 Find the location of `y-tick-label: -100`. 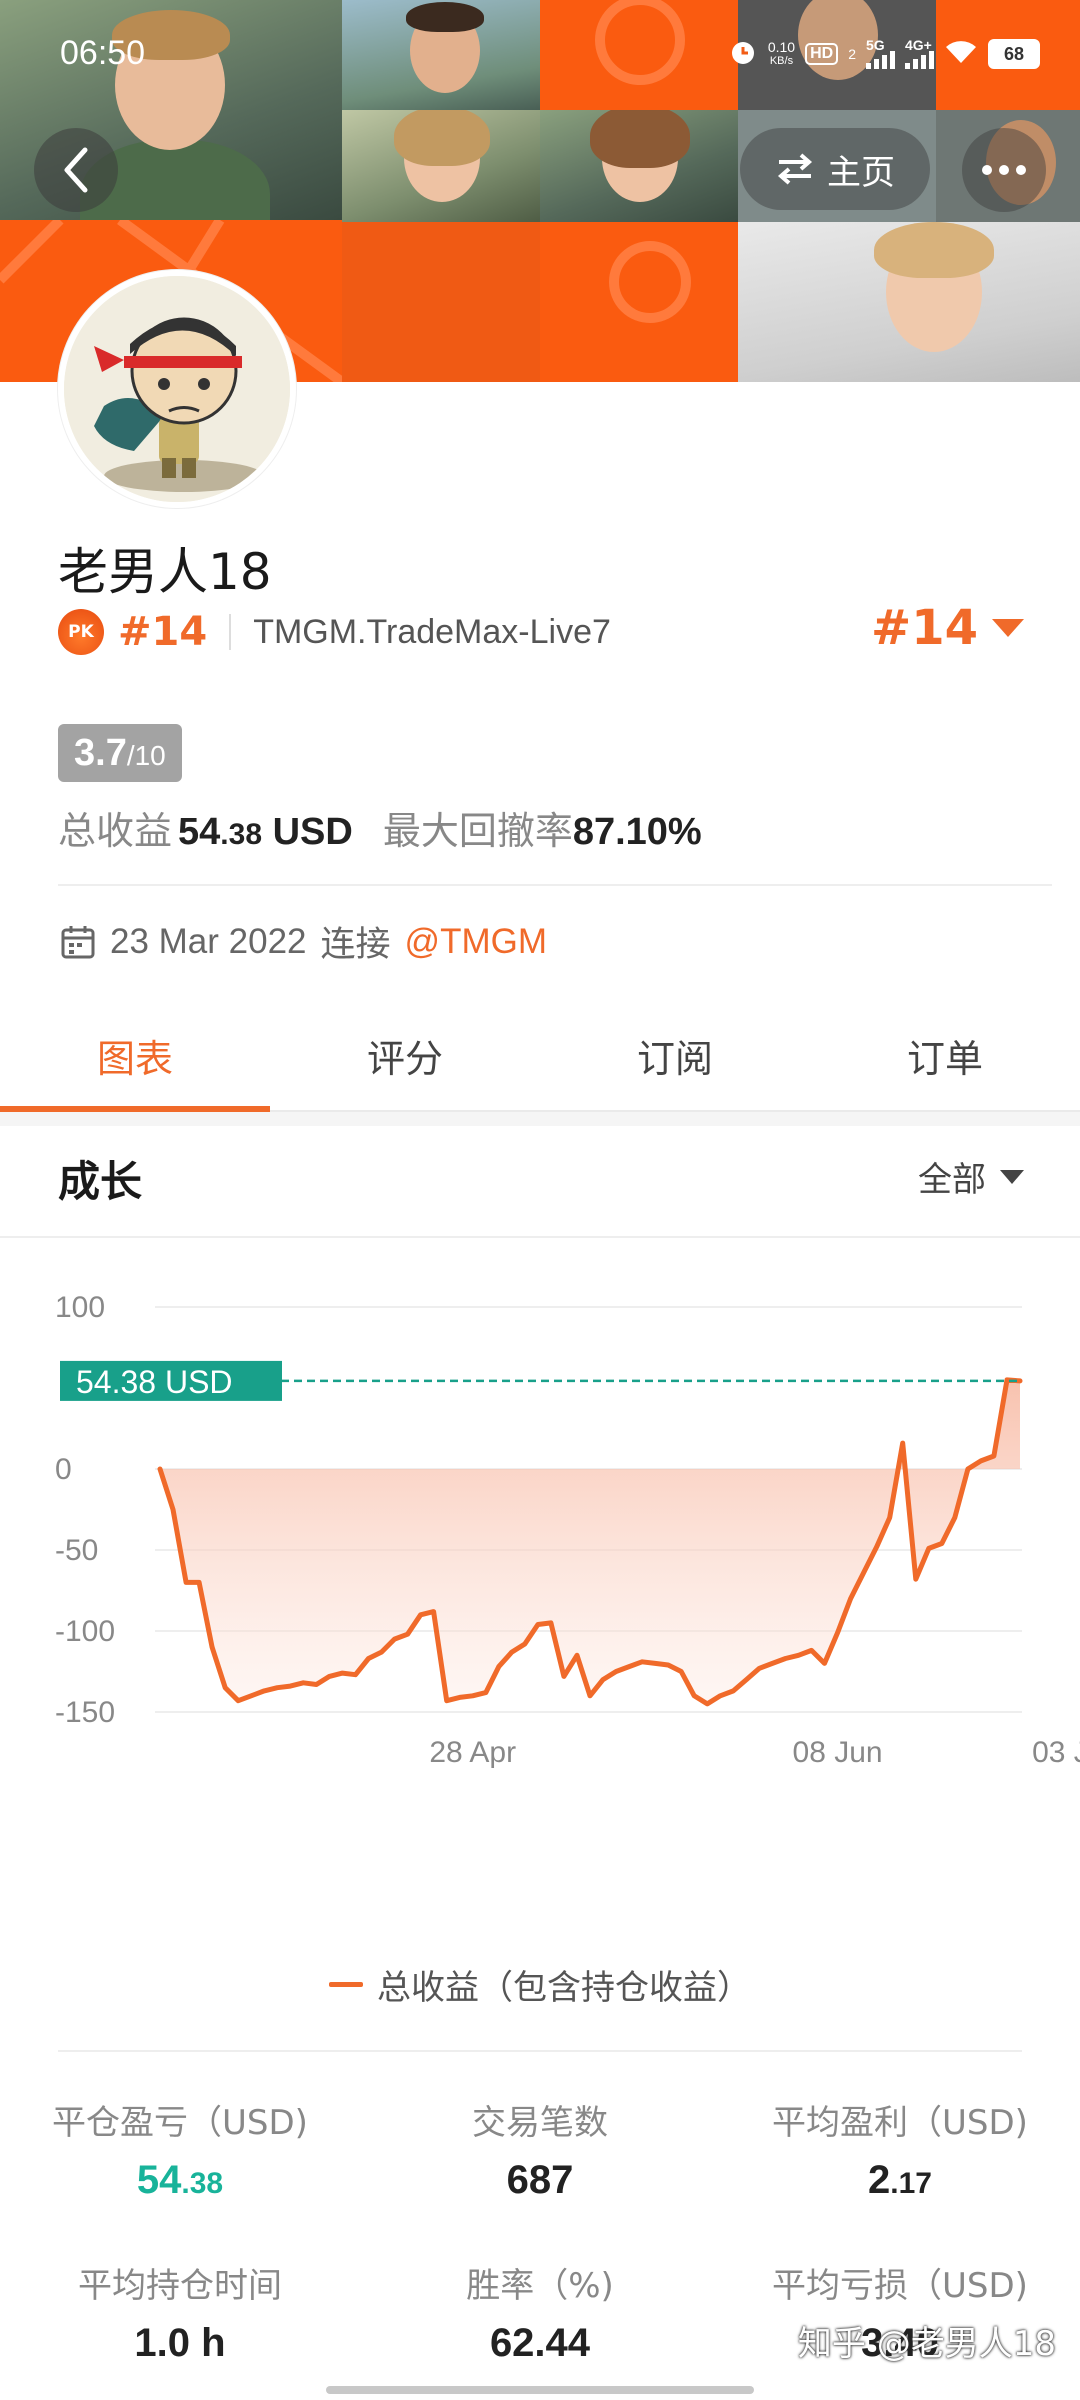

y-tick-label: -100 is located at coordinates (85, 1631).